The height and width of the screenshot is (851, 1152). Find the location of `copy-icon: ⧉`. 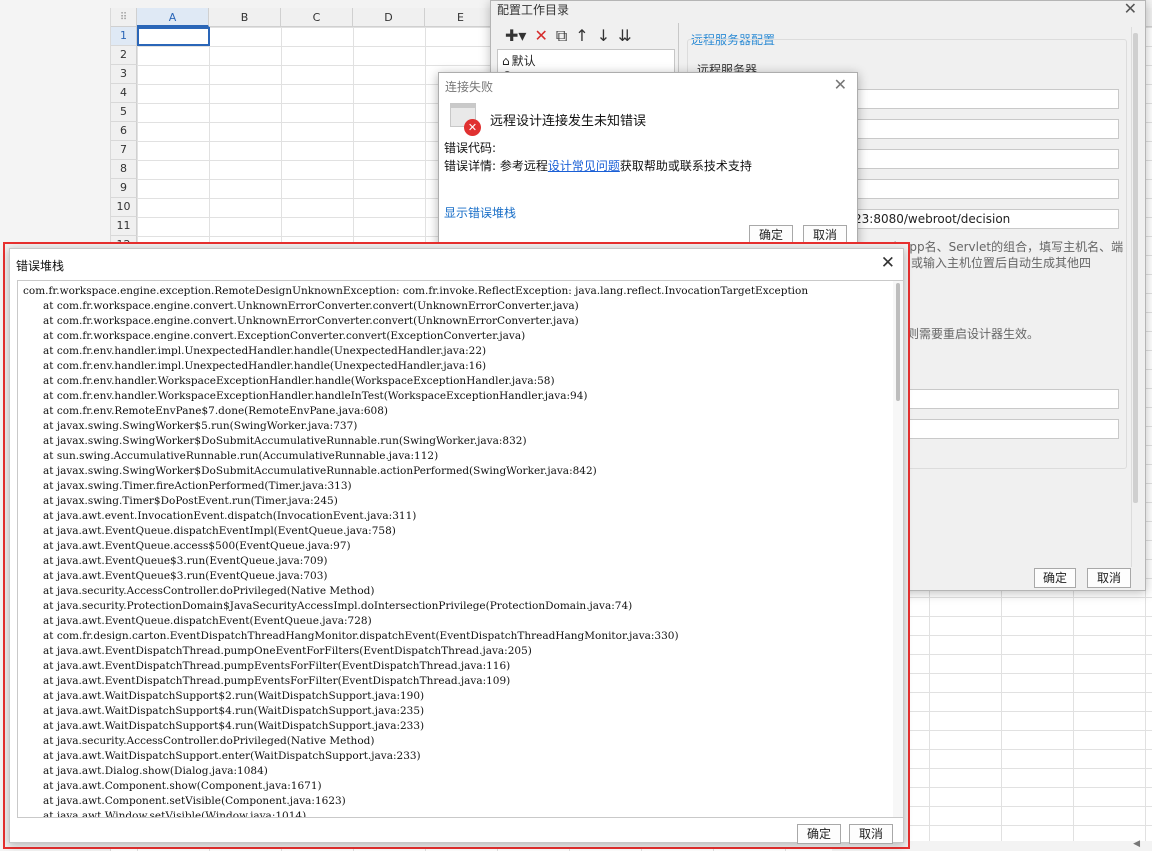

copy-icon: ⧉ is located at coordinates (561, 36).